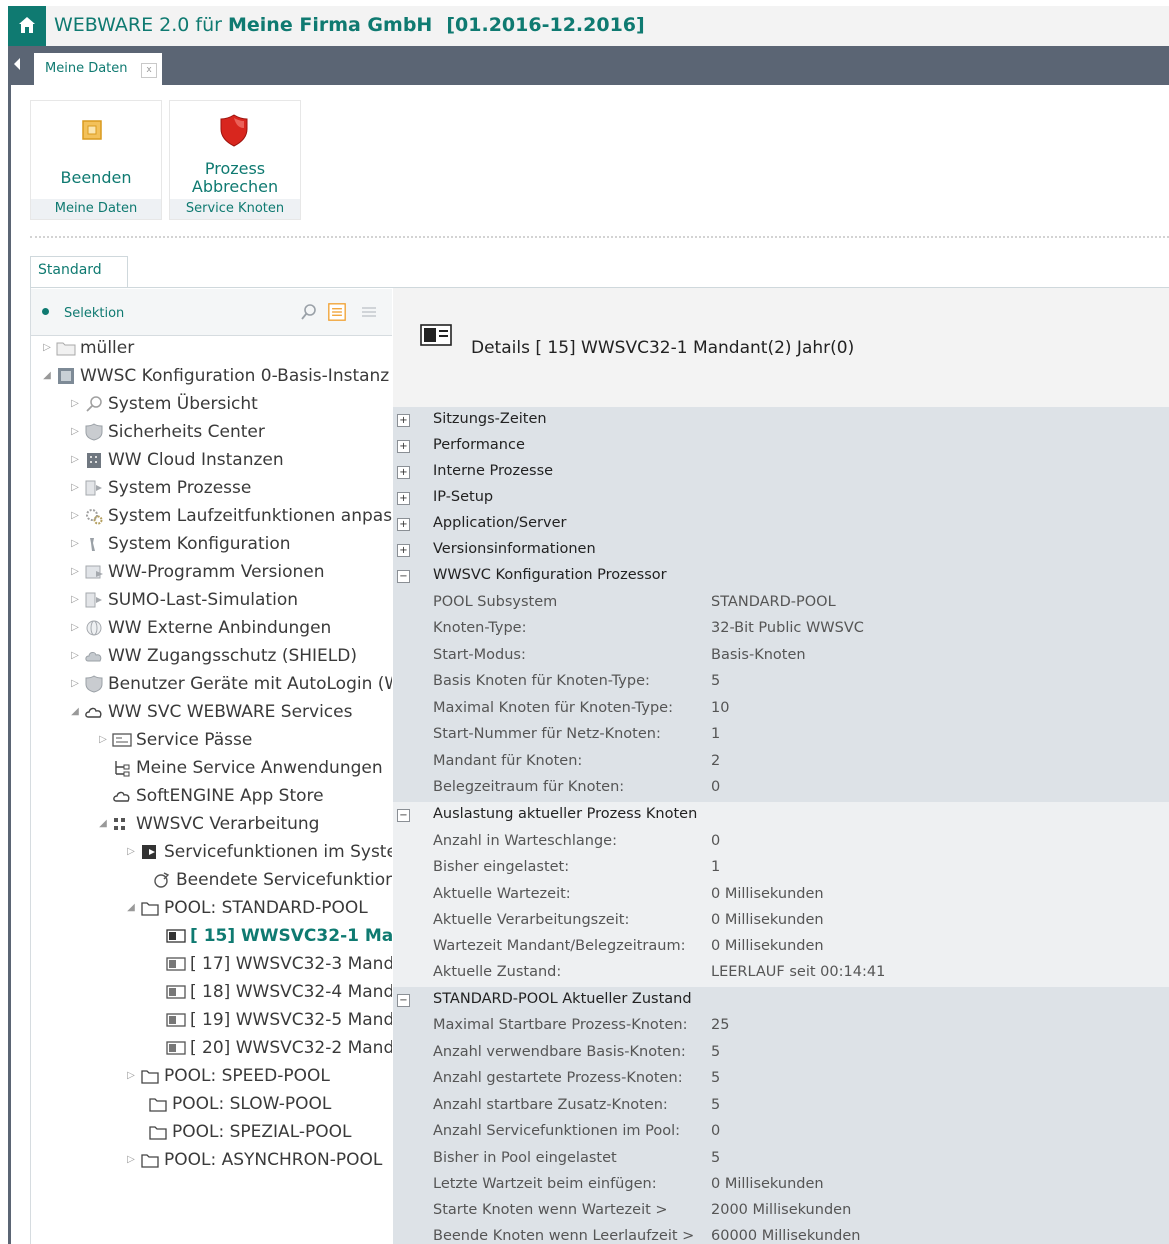 The width and height of the screenshot is (1169, 1244). What do you see at coordinates (599, 237) in the screenshot?
I see `ribbon-separator` at bounding box center [599, 237].